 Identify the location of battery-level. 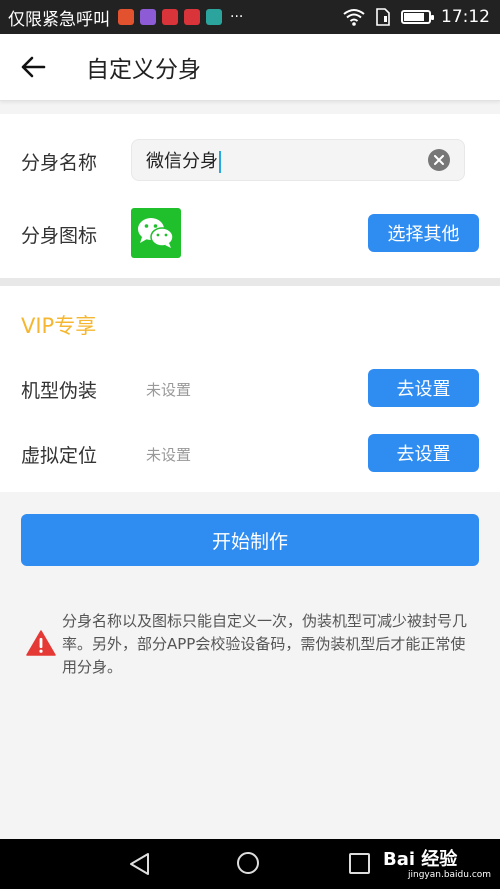
(414, 17).